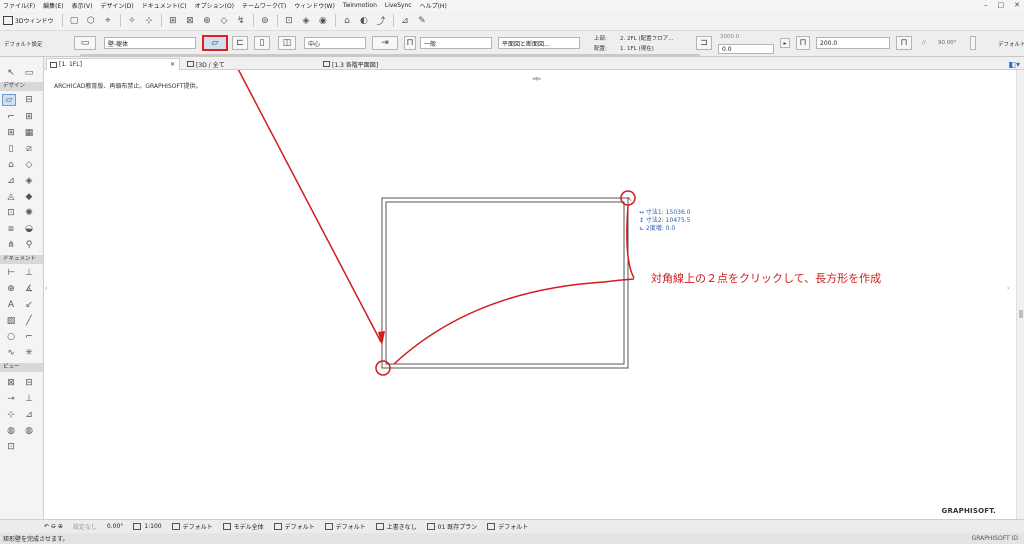 Image resolution: width=1024 pixels, height=544 pixels. Describe the element at coordinates (380, 21) in the screenshot. I see `publish-icon: ⤴` at that location.